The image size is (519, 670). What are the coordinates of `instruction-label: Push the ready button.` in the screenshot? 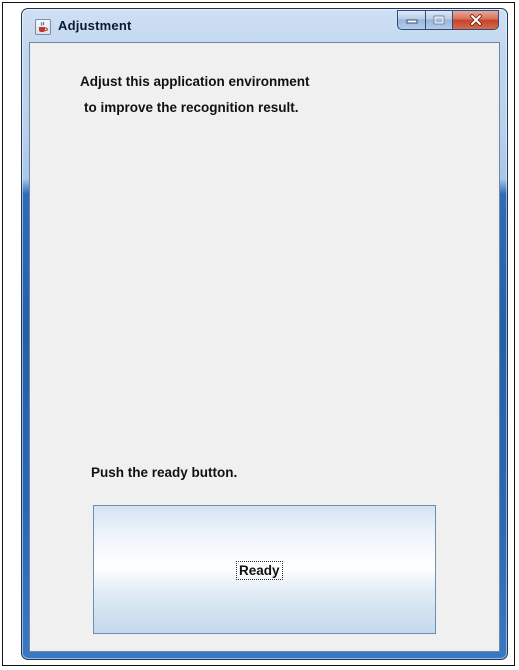 It's located at (164, 472).